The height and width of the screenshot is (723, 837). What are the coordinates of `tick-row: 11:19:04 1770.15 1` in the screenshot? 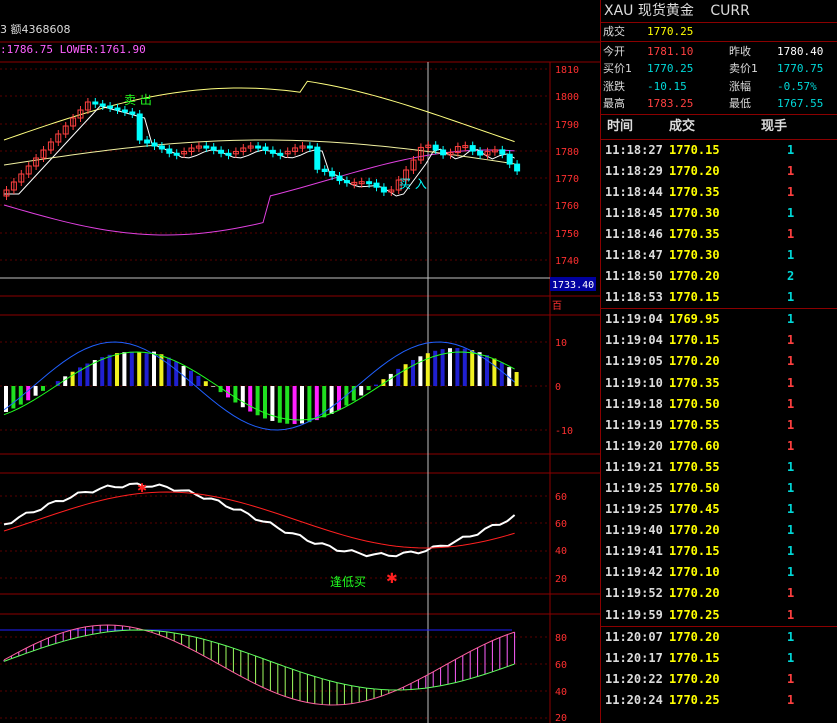 It's located at (719, 340).